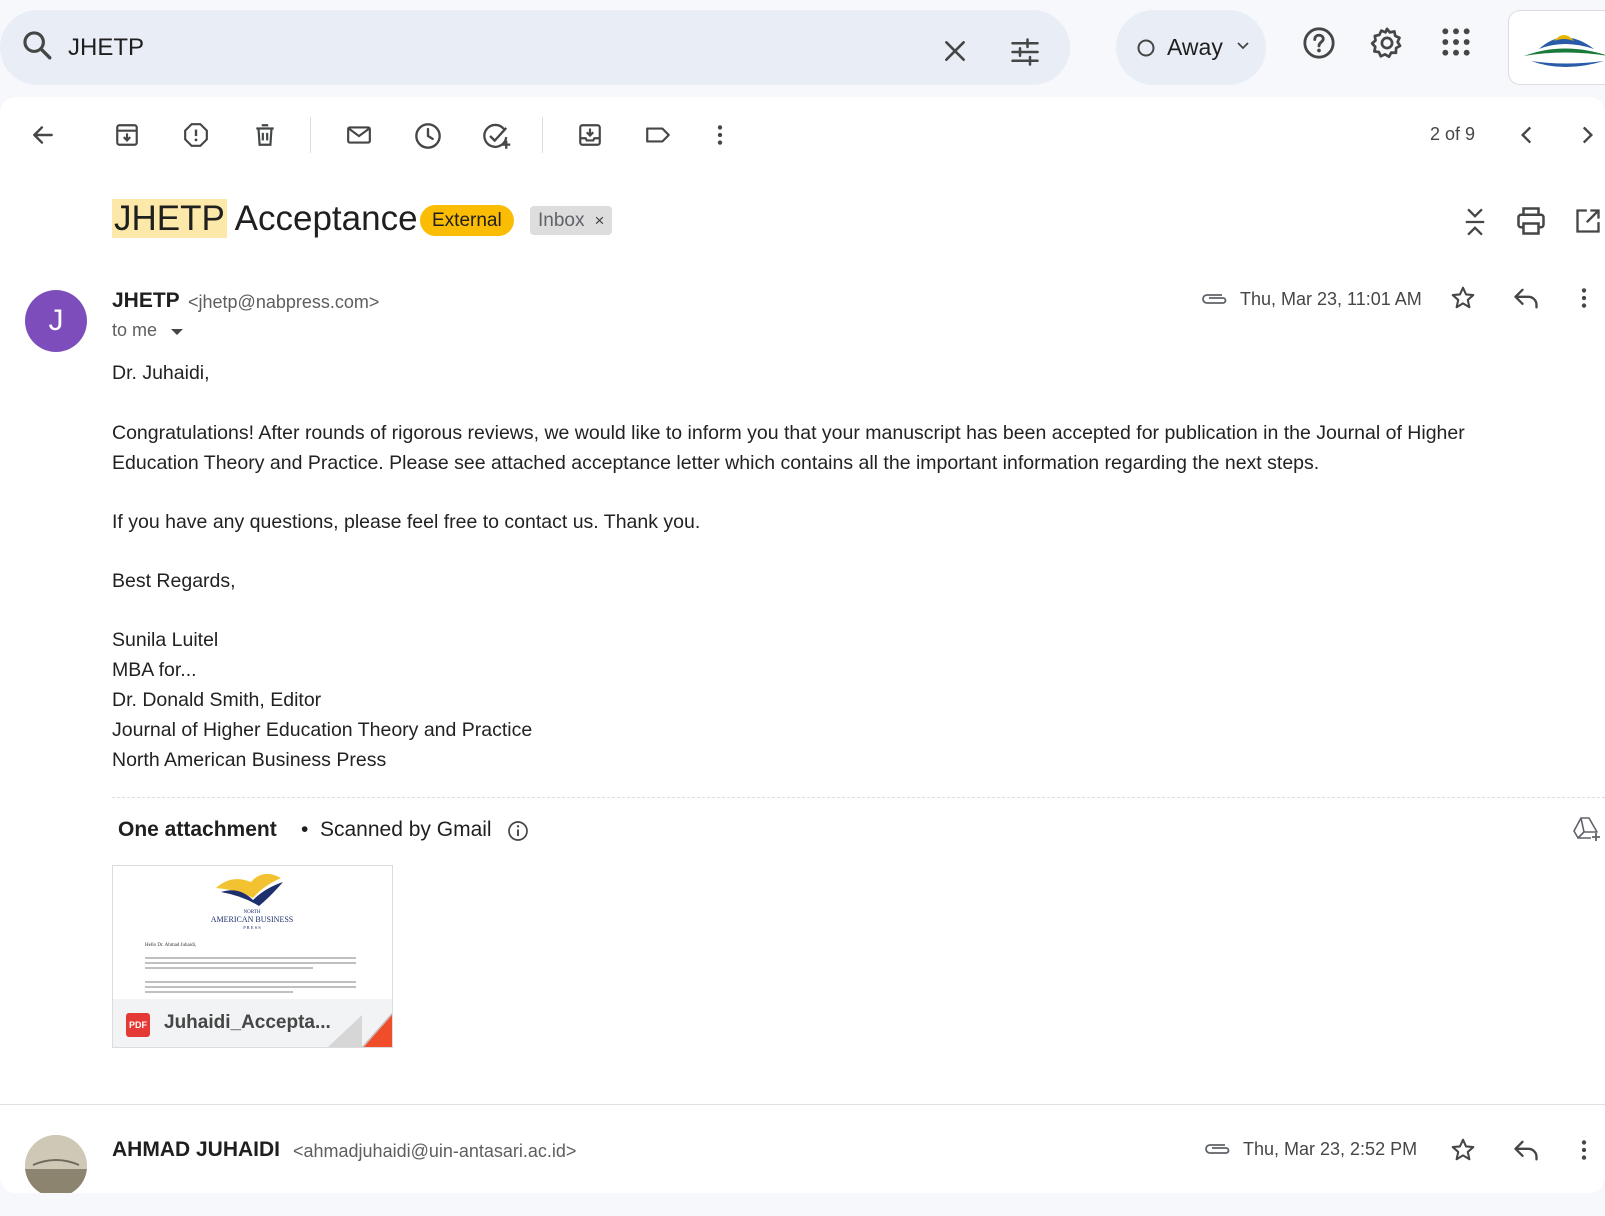  Describe the element at coordinates (249, 760) in the screenshot. I see `signature-line-5: North American Business Press` at that location.